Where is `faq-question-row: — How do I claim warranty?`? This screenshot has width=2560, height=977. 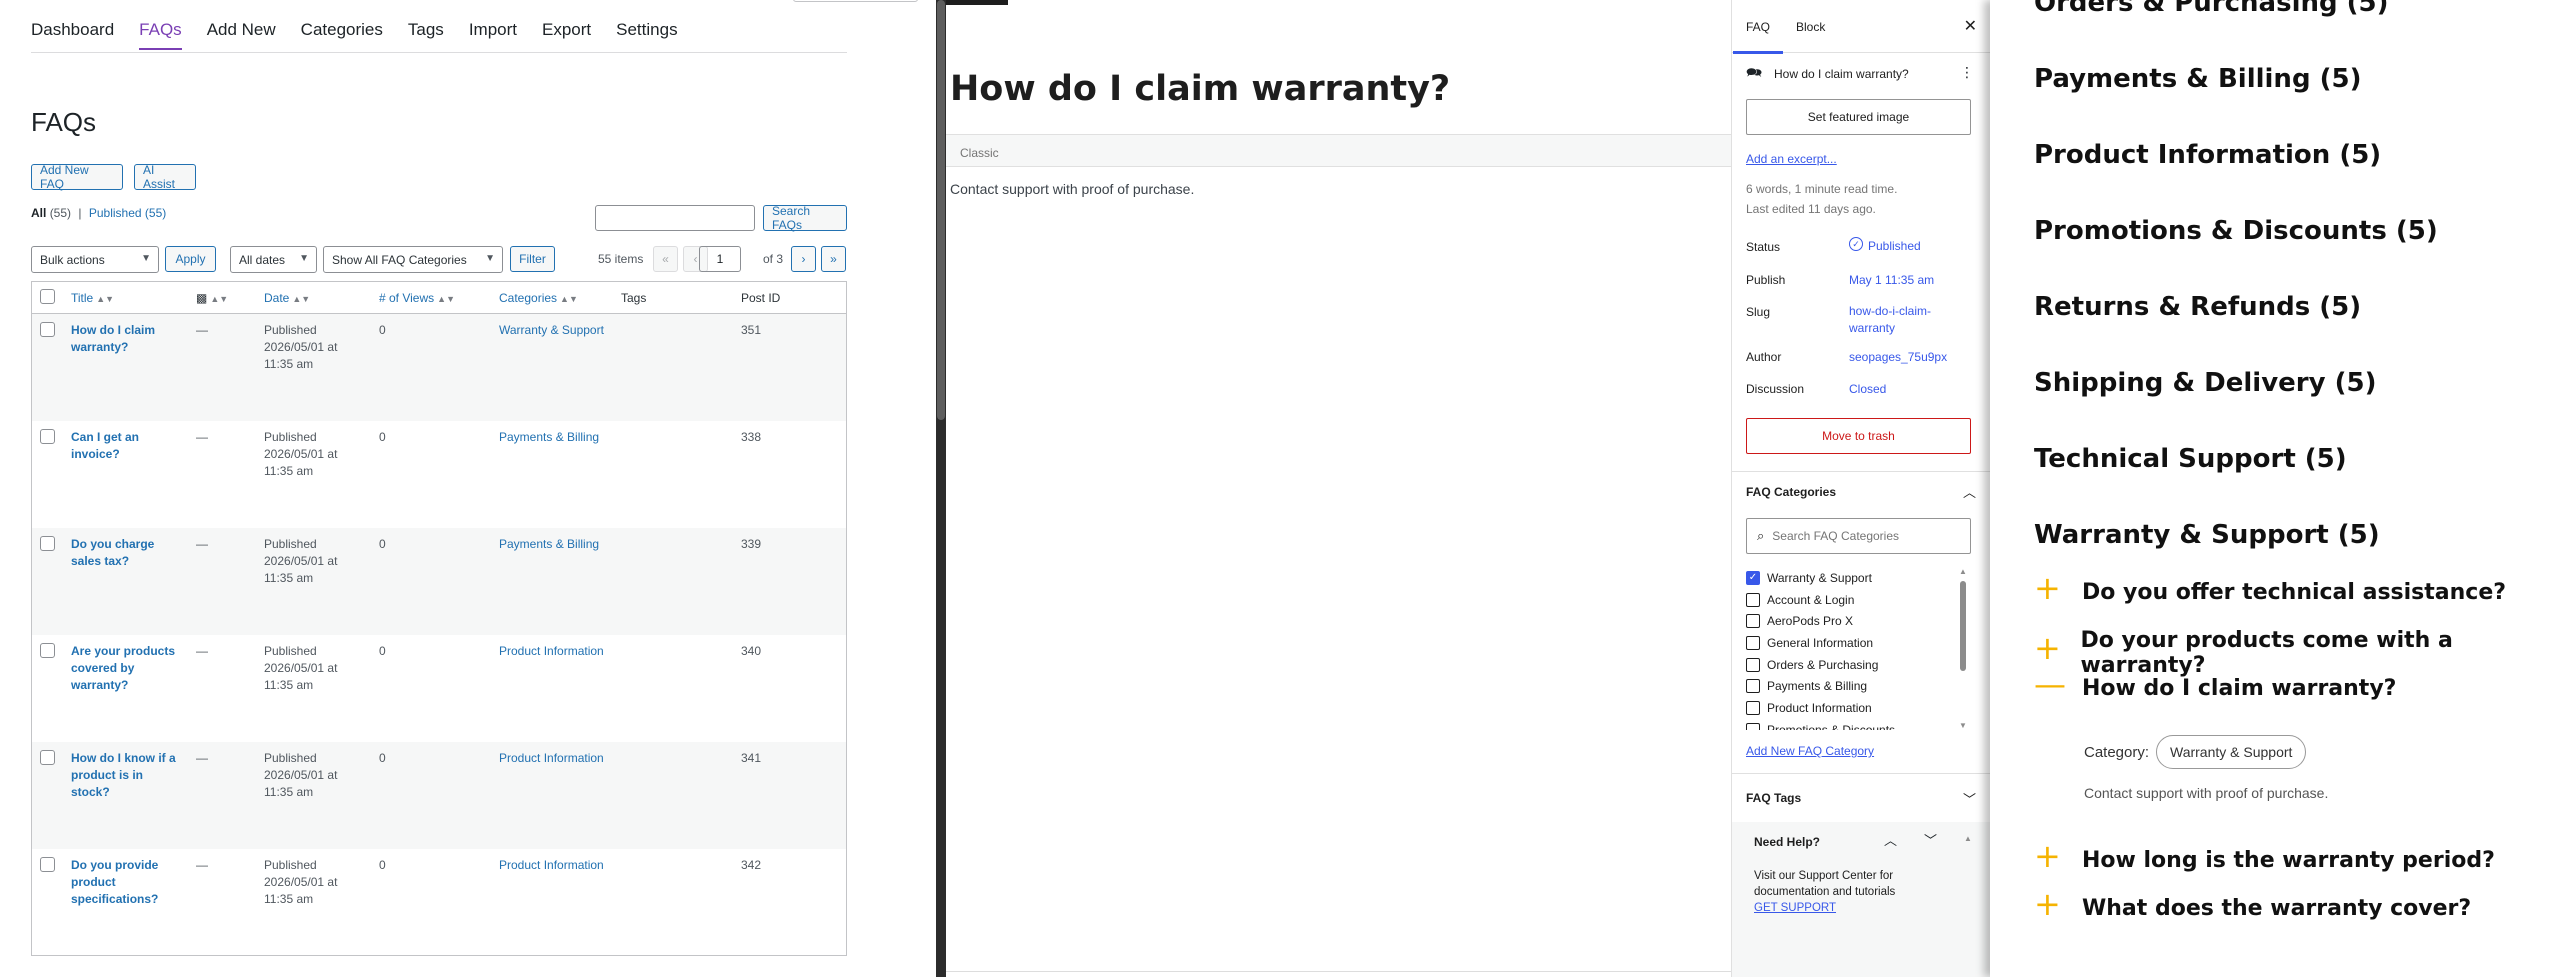 faq-question-row: — How do I claim warranty? is located at coordinates (2215, 685).